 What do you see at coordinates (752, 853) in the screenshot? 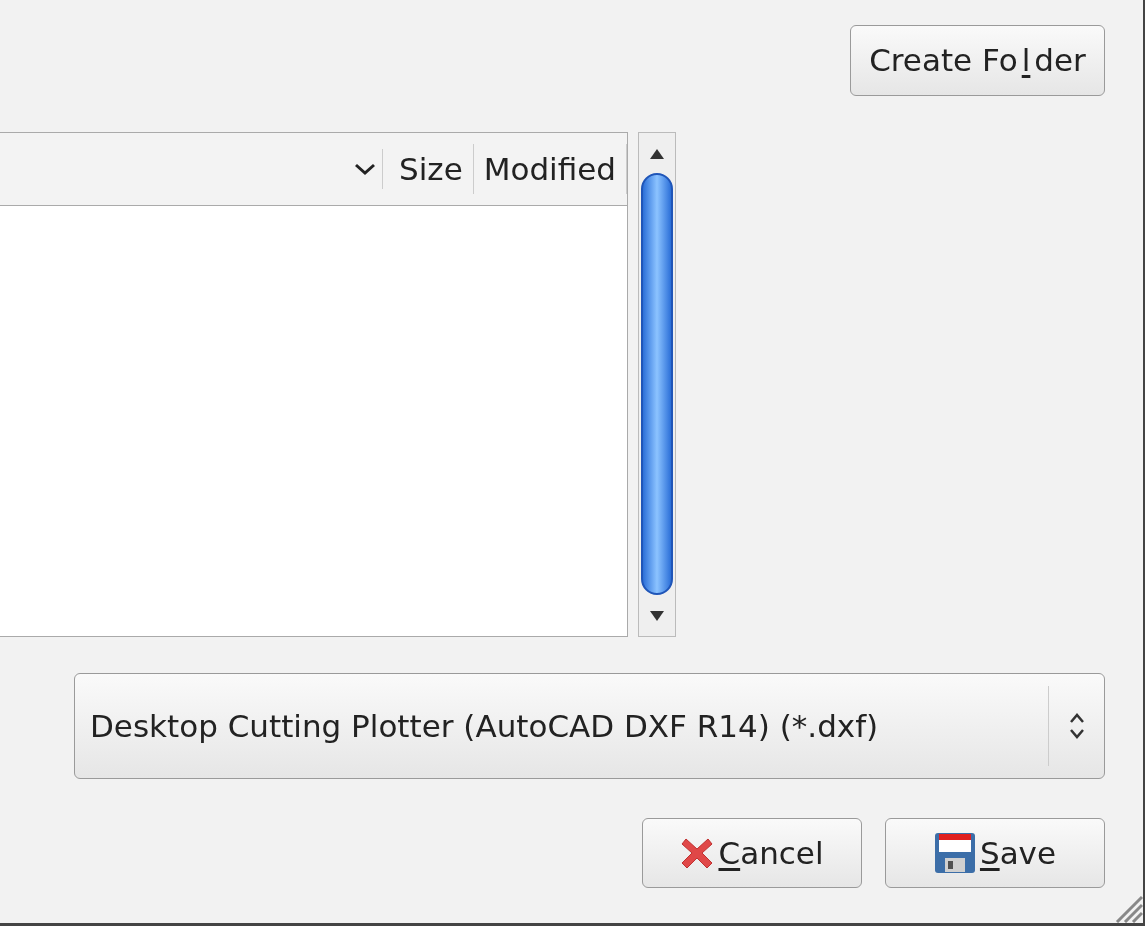
I see `cancel-button: Cancel` at bounding box center [752, 853].